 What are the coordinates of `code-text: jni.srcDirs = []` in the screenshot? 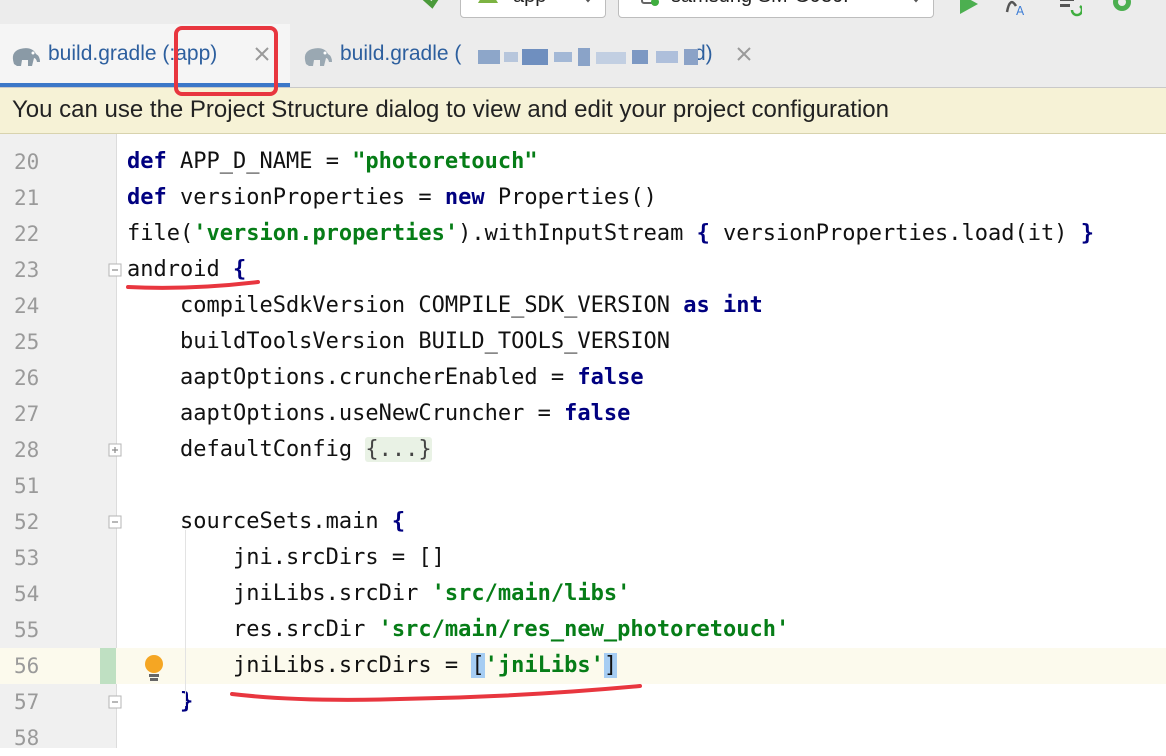 It's located at (286, 558).